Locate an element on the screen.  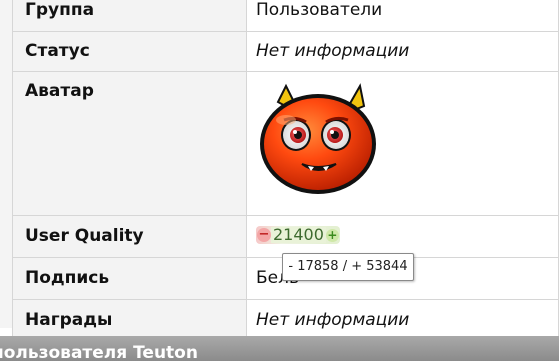
awards-label: Награды is located at coordinates (129, 320).